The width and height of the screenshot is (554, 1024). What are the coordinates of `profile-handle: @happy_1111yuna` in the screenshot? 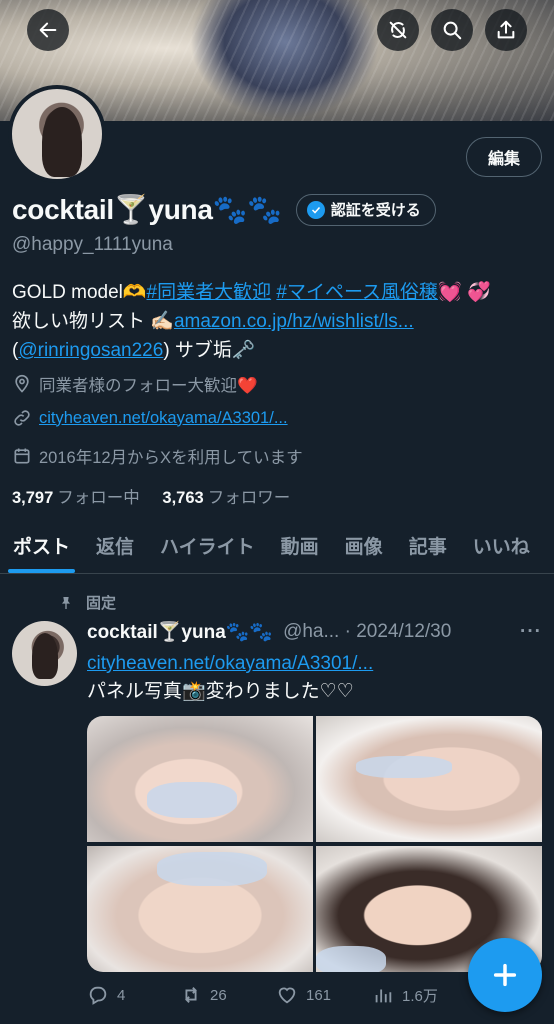 It's located at (92, 244).